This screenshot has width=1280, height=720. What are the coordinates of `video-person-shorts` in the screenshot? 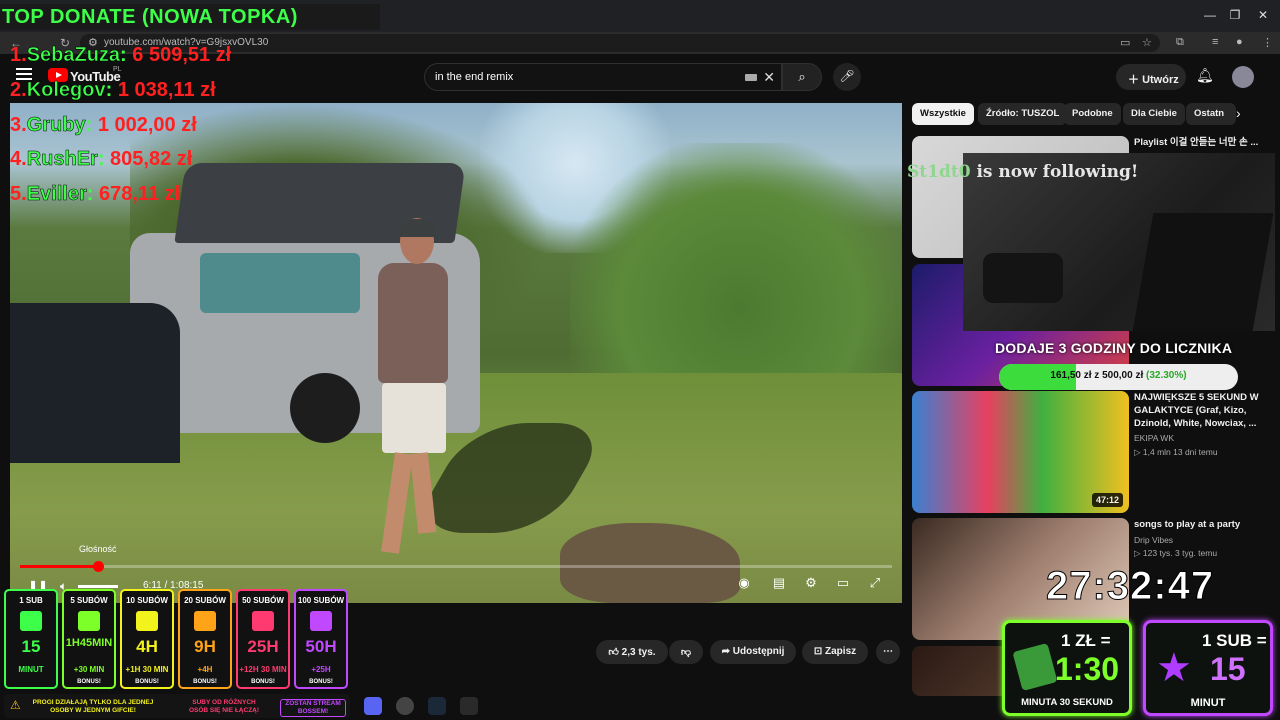 It's located at (414, 418).